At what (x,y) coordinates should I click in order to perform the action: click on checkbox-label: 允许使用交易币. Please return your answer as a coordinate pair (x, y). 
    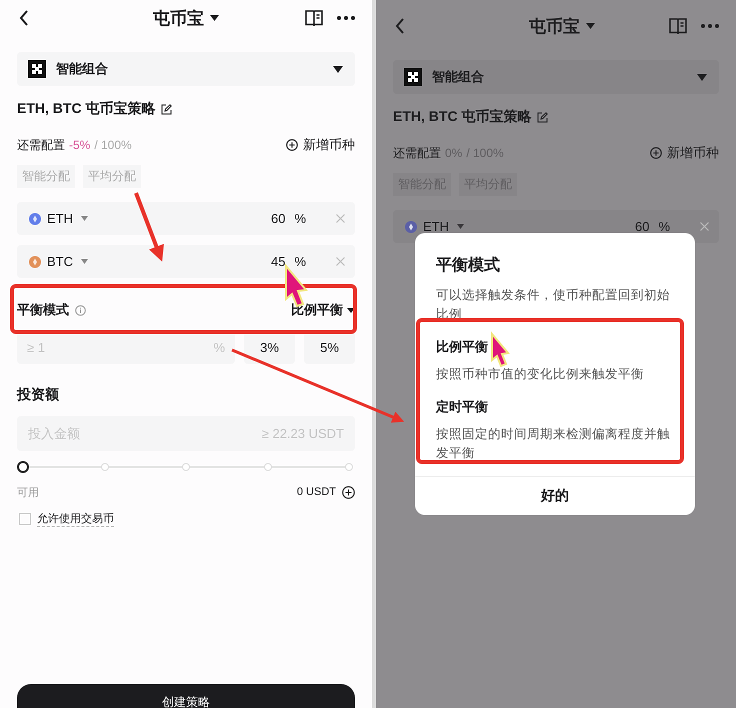
    Looking at the image, I should click on (75, 519).